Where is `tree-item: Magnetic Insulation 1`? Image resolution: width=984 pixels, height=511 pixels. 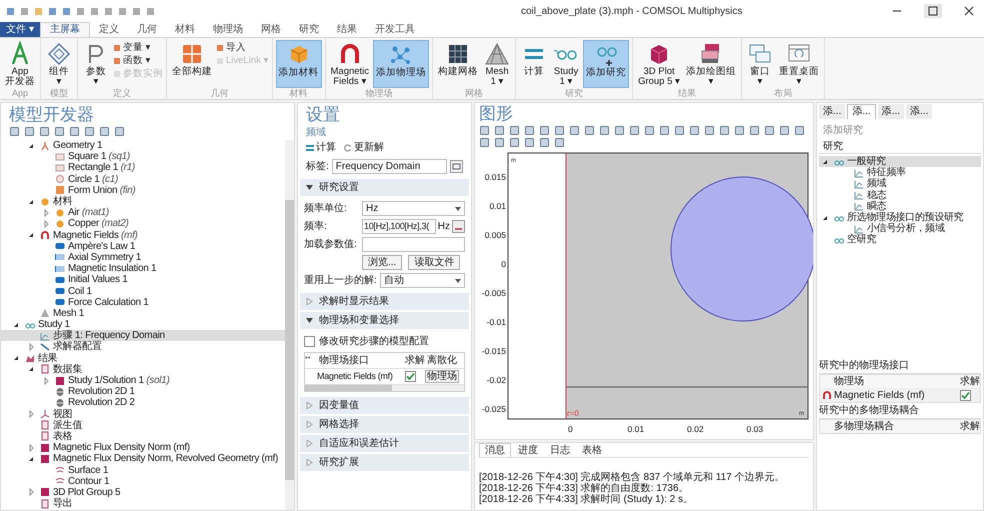
tree-item: Magnetic Insulation 1 is located at coordinates (143, 268).